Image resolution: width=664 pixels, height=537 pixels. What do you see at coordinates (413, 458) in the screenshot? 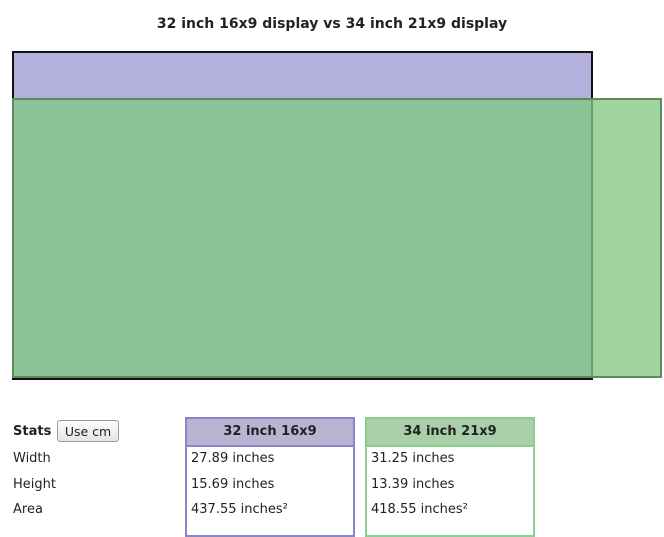
I see `display-b-width: 31.25 inches` at bounding box center [413, 458].